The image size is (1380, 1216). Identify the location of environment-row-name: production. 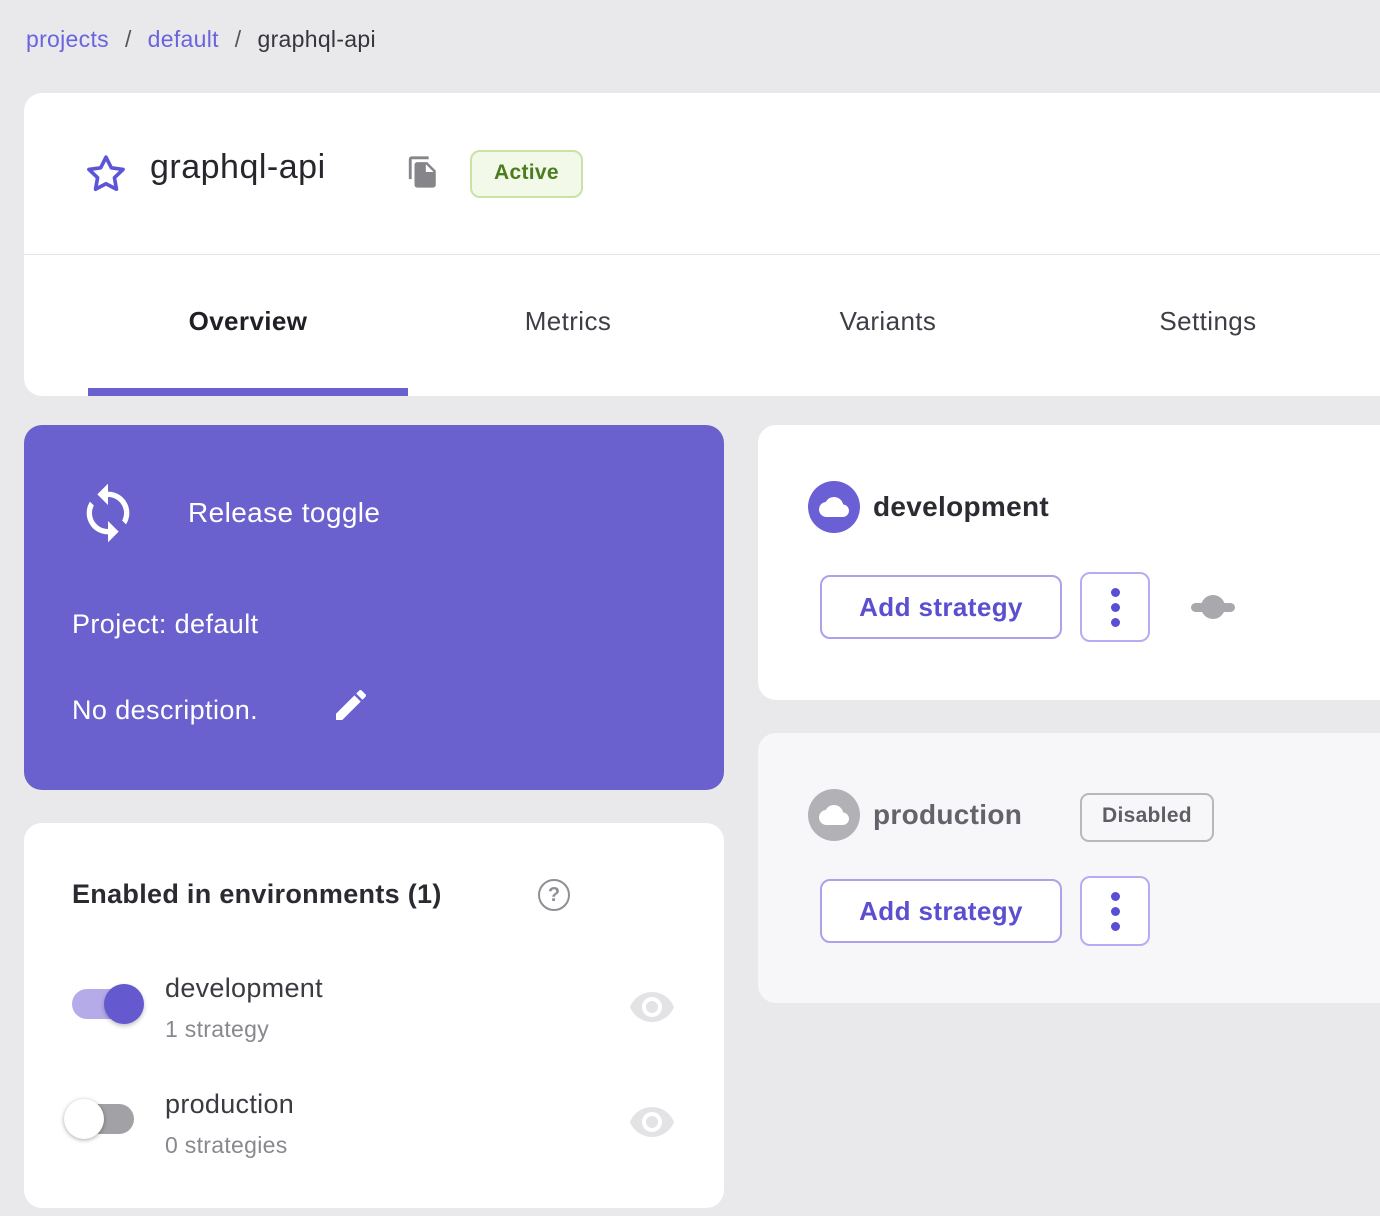
(230, 1104).